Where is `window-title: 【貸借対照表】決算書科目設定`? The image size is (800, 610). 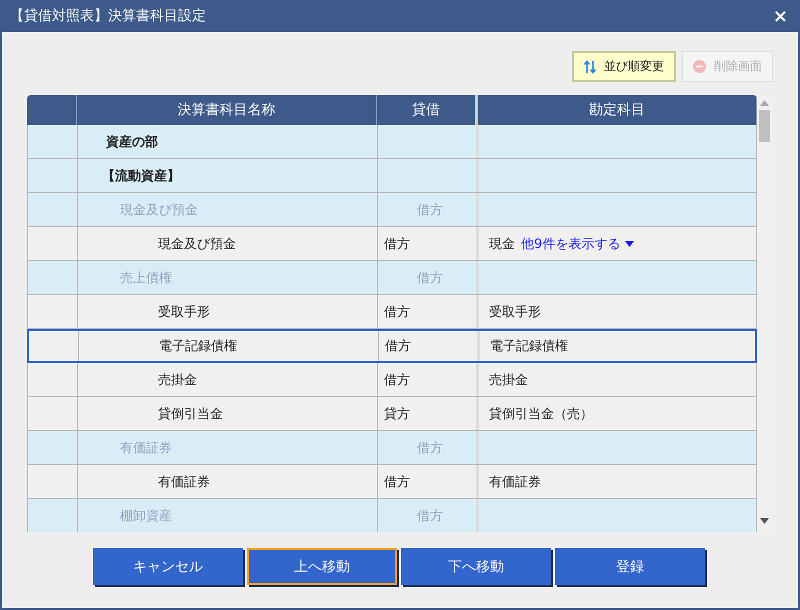 window-title: 【貸借対照表】決算書科目設定 is located at coordinates (108, 16).